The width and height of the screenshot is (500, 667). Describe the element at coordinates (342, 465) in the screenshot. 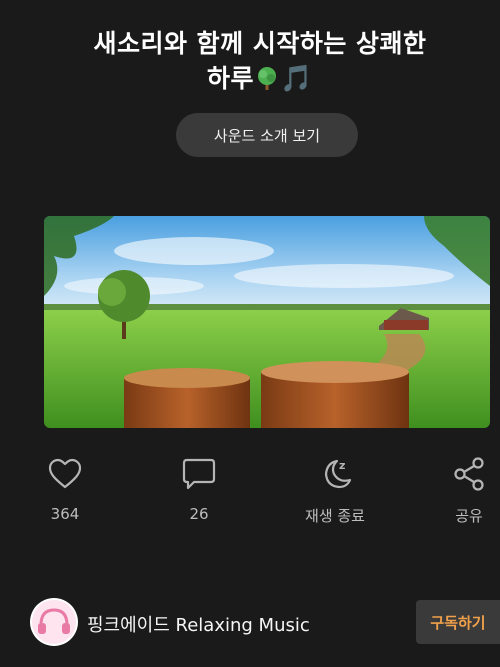

I see `svg-text: z` at that location.